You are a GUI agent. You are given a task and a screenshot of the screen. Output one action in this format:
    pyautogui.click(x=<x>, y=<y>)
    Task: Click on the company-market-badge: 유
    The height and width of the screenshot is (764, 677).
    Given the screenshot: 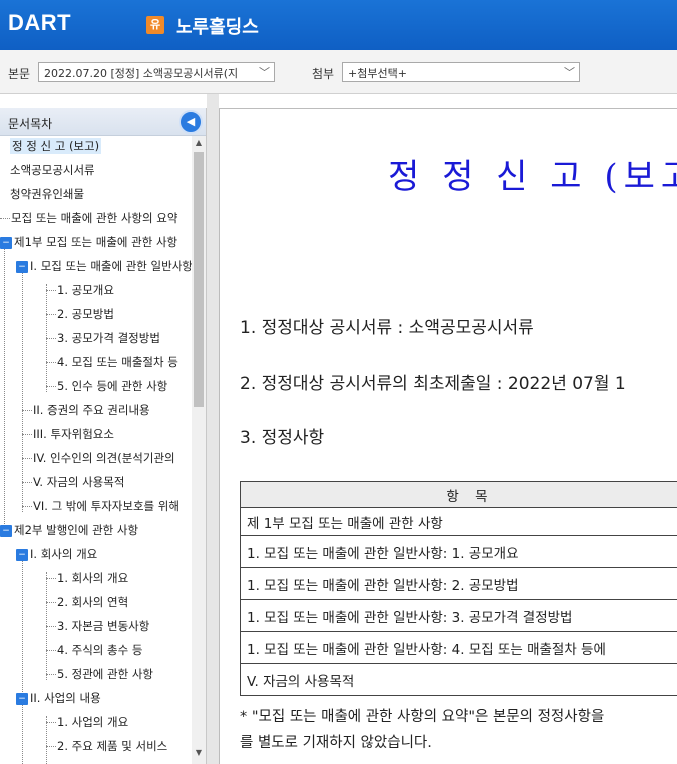 What is the action you would take?
    pyautogui.click(x=155, y=25)
    